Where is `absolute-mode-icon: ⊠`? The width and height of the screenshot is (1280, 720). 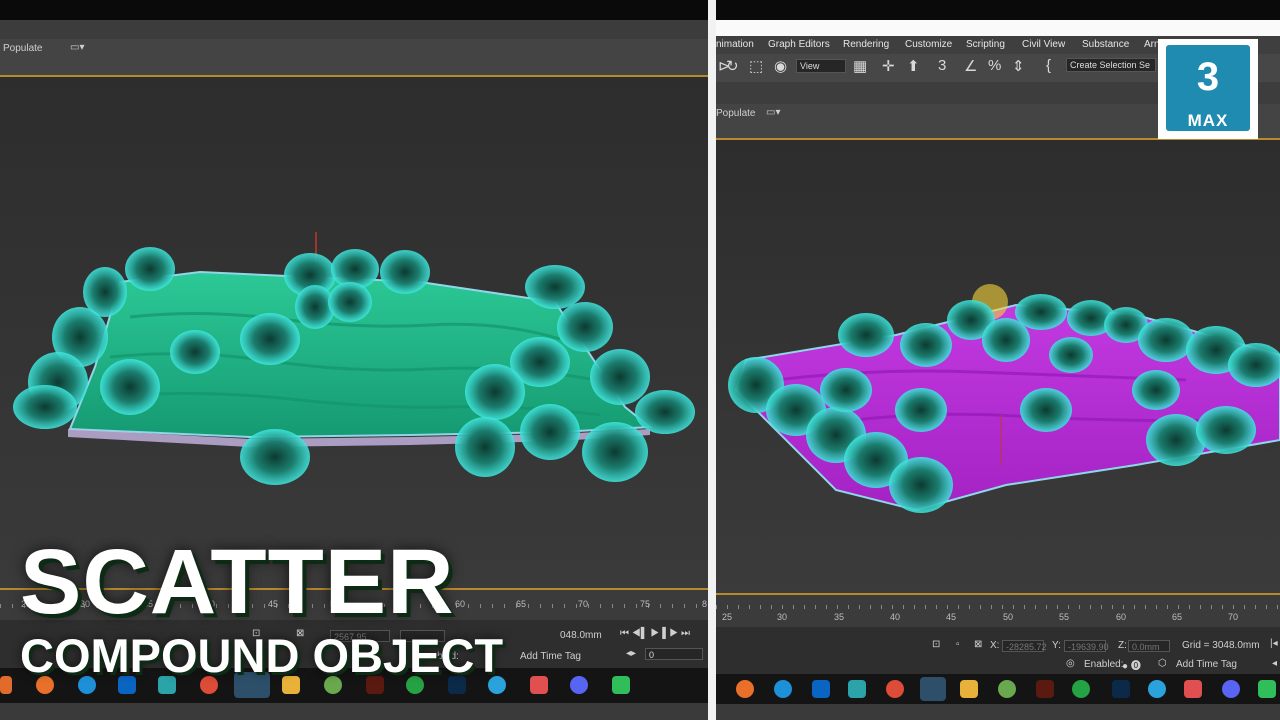 absolute-mode-icon: ⊠ is located at coordinates (978, 644).